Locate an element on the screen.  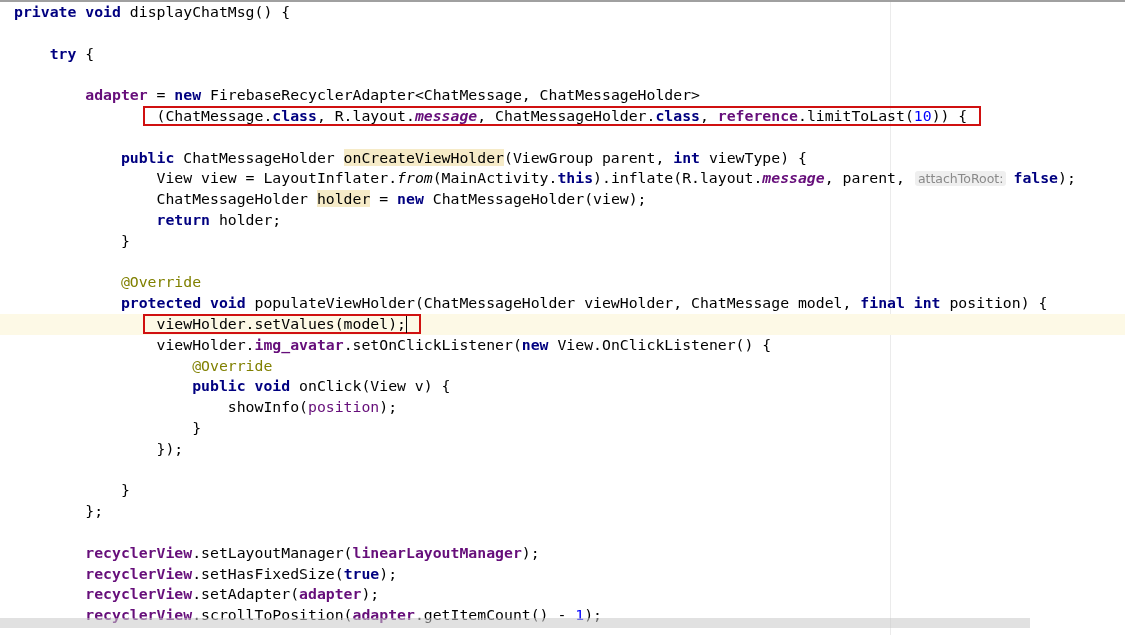
code-line: viewHolder.setValues(model); is located at coordinates (281, 323).